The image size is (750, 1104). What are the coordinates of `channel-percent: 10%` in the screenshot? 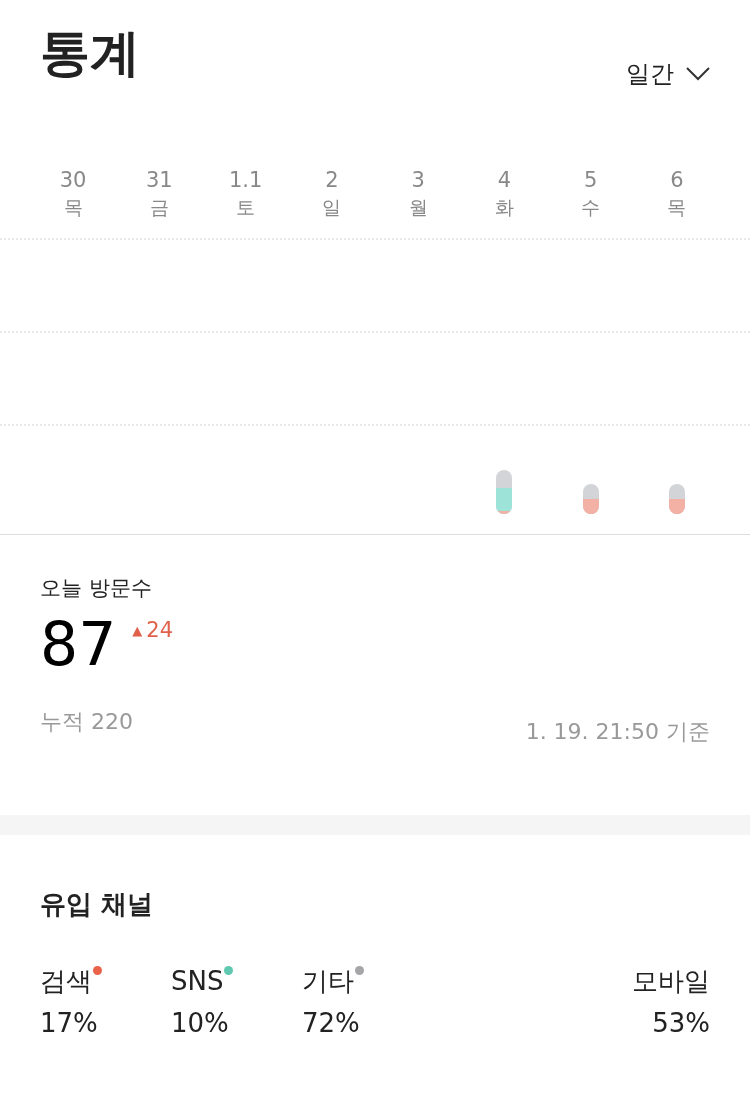 It's located at (200, 1023).